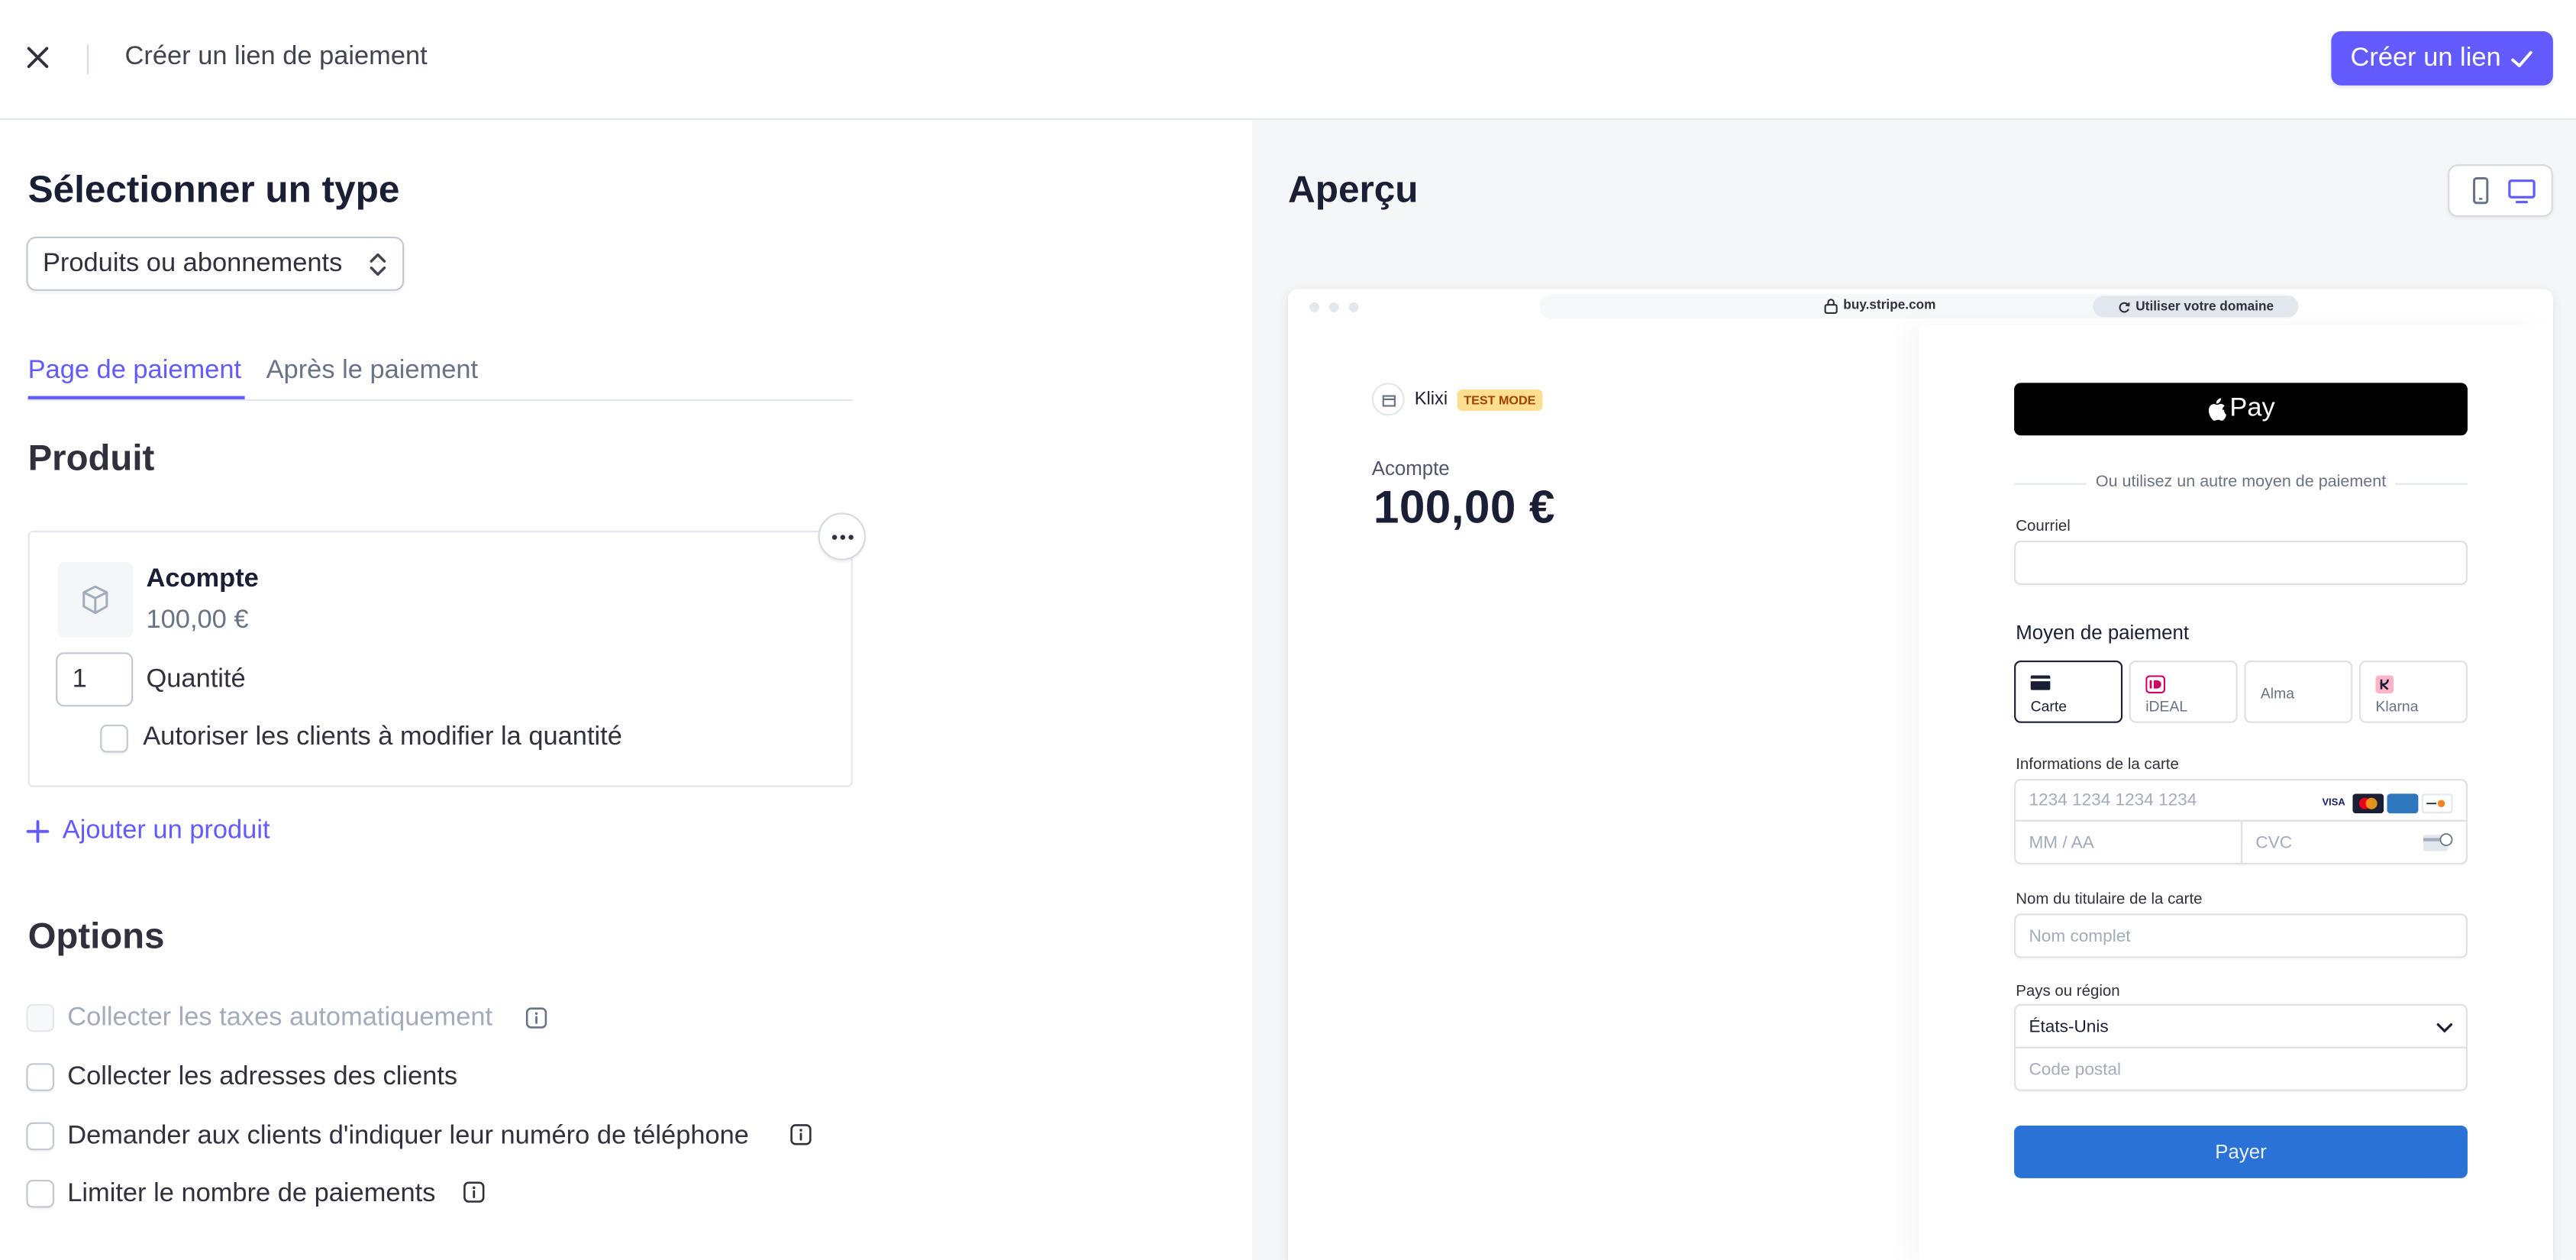 This screenshot has width=2576, height=1260. What do you see at coordinates (114, 739) in the screenshot?
I see `allow-adjust-quantity-checkbox` at bounding box center [114, 739].